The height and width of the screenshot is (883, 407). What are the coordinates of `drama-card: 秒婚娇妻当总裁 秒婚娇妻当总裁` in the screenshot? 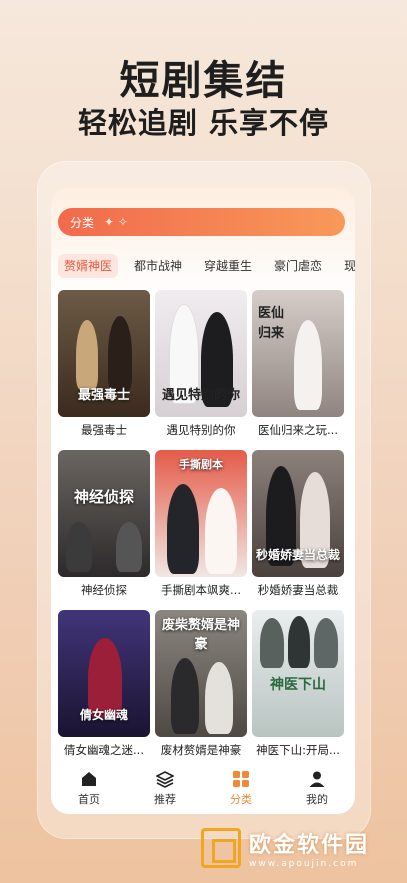 It's located at (298, 524).